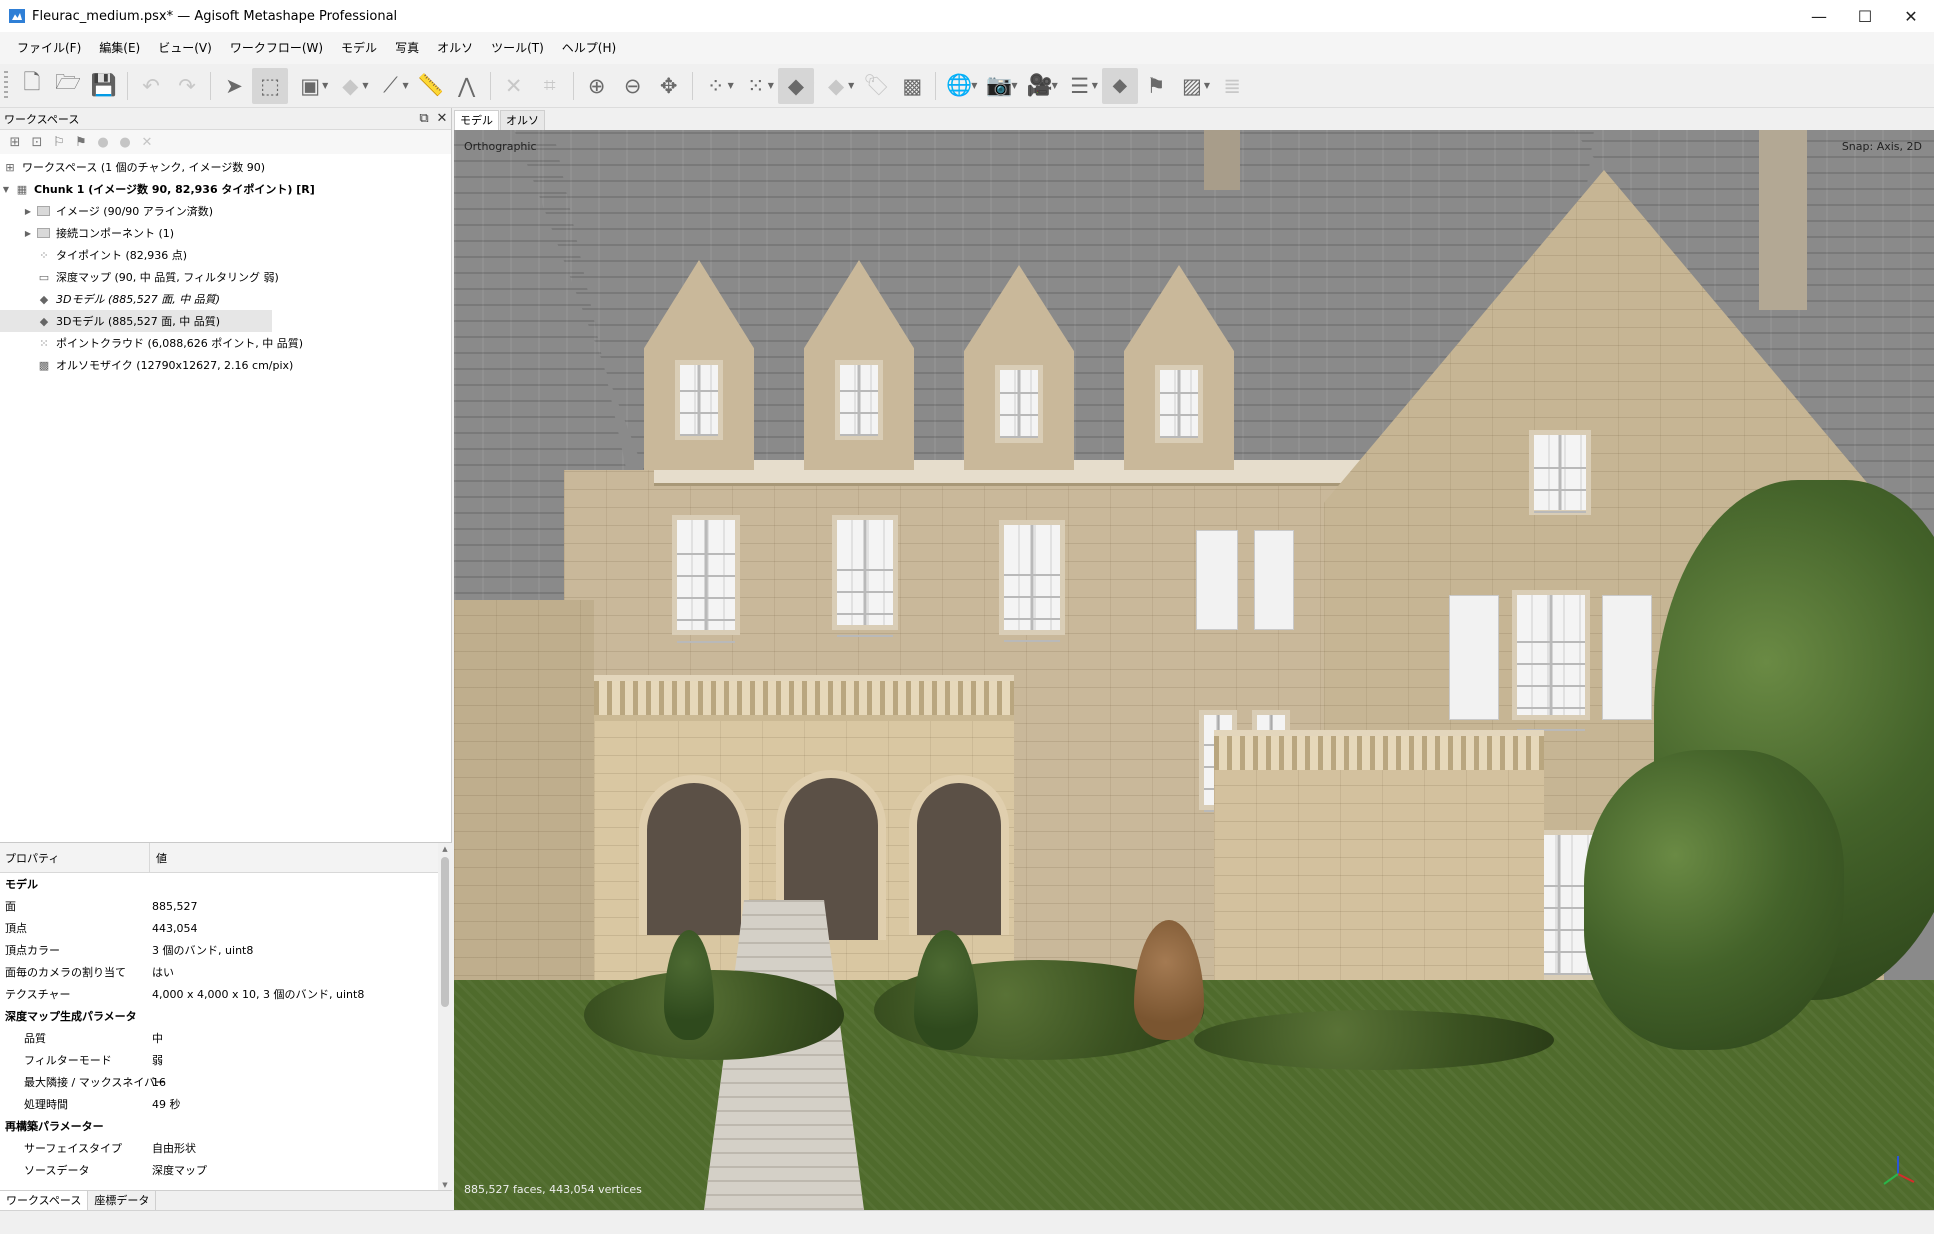 The image size is (1934, 1234). What do you see at coordinates (1156, 86) in the screenshot?
I see `markers-flag-icon: ⚑` at bounding box center [1156, 86].